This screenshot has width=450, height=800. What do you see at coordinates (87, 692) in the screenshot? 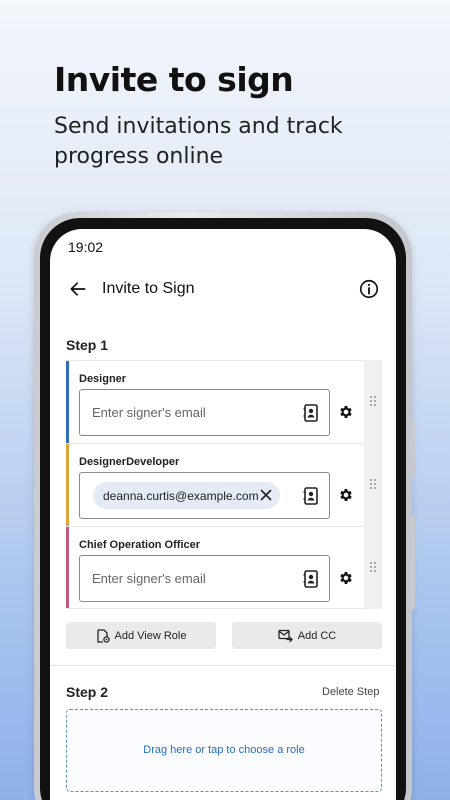
I see `step-2-label: Step 2` at bounding box center [87, 692].